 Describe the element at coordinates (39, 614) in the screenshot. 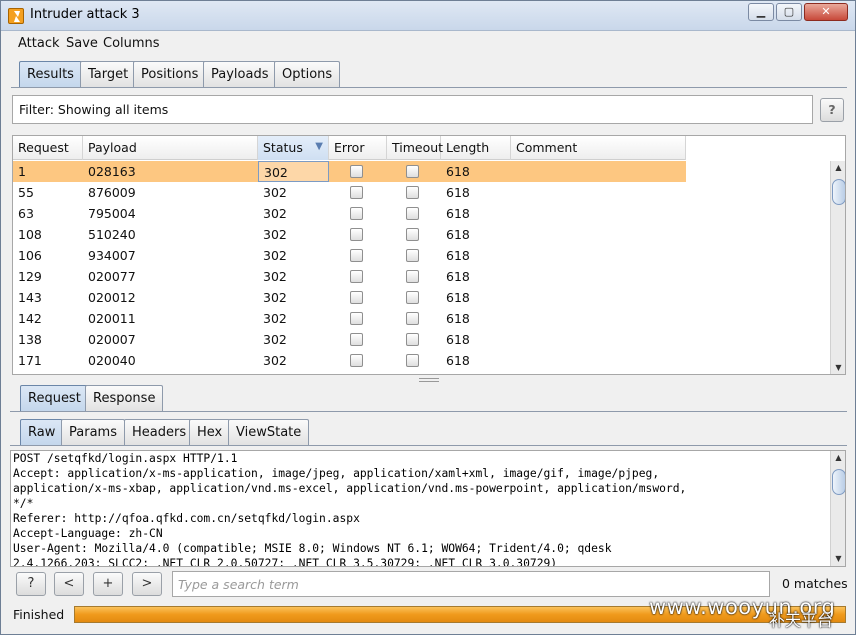

I see `status-text: Finished` at that location.